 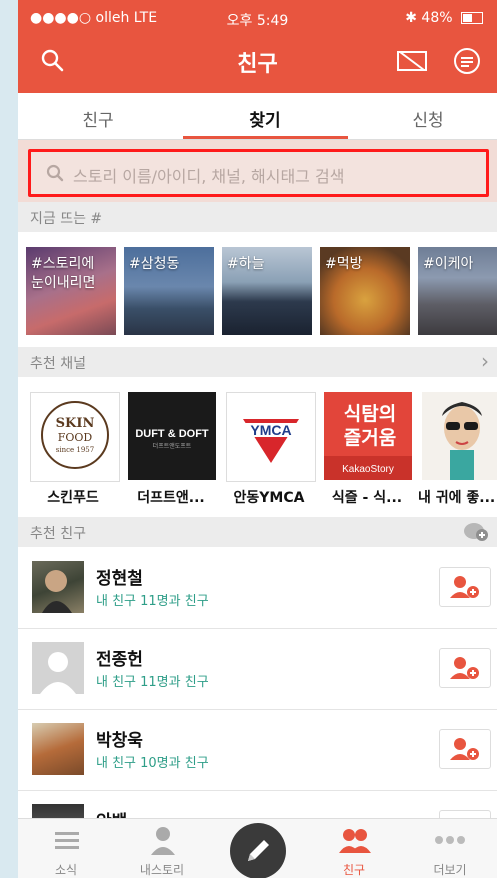 What do you see at coordinates (472, 18) in the screenshot?
I see `battery-icon` at bounding box center [472, 18].